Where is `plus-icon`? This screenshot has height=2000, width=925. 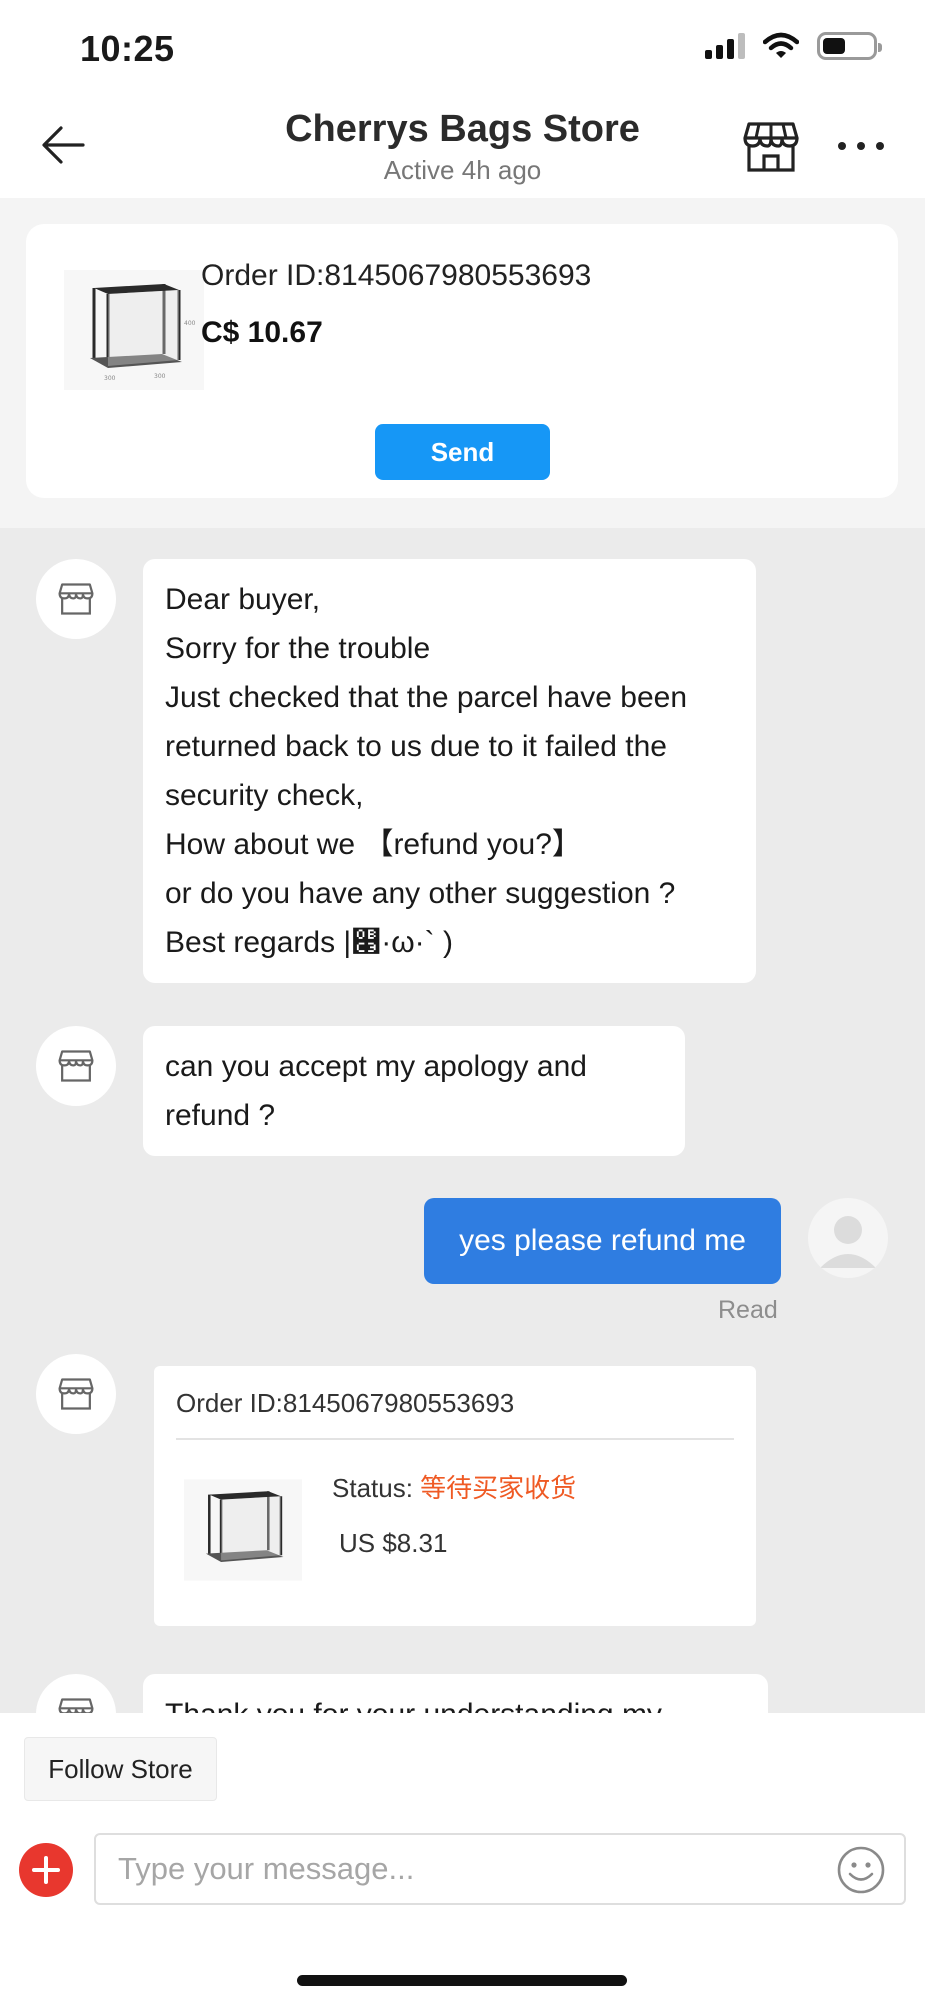 plus-icon is located at coordinates (46, 1870).